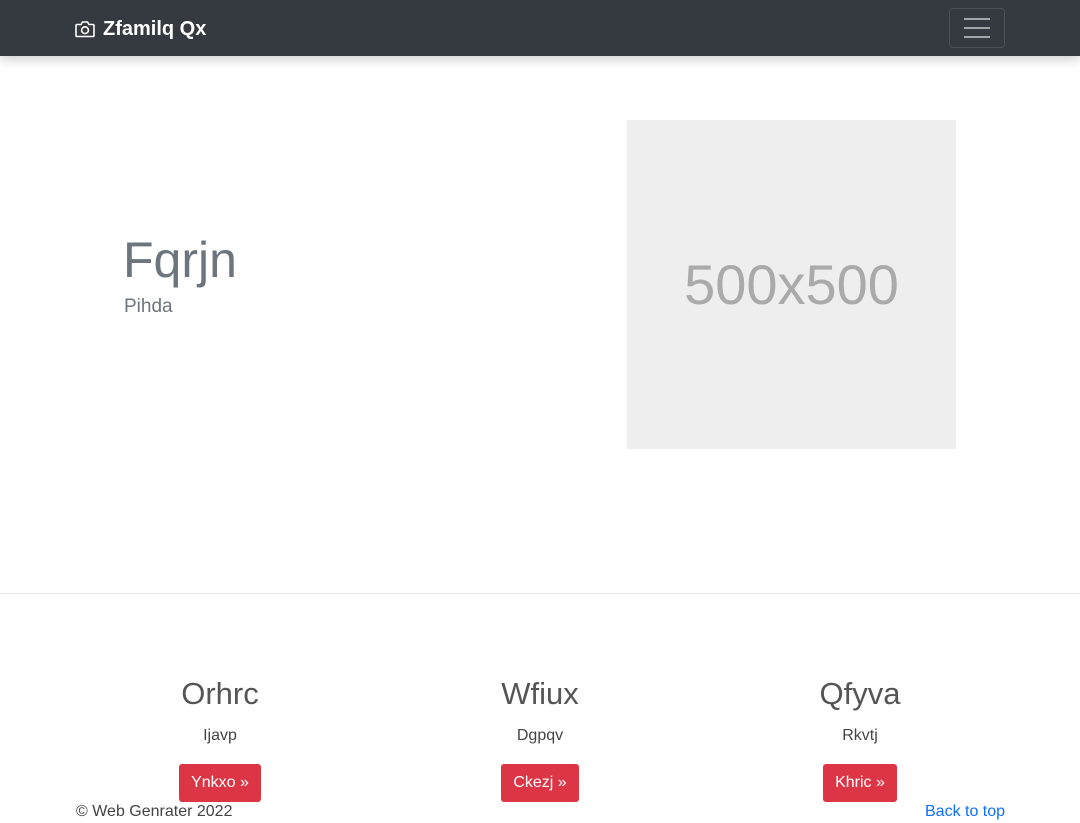 The height and width of the screenshot is (823, 1080). I want to click on feature-column: Orhrc Ijavp Ynkxo », so click(220, 738).